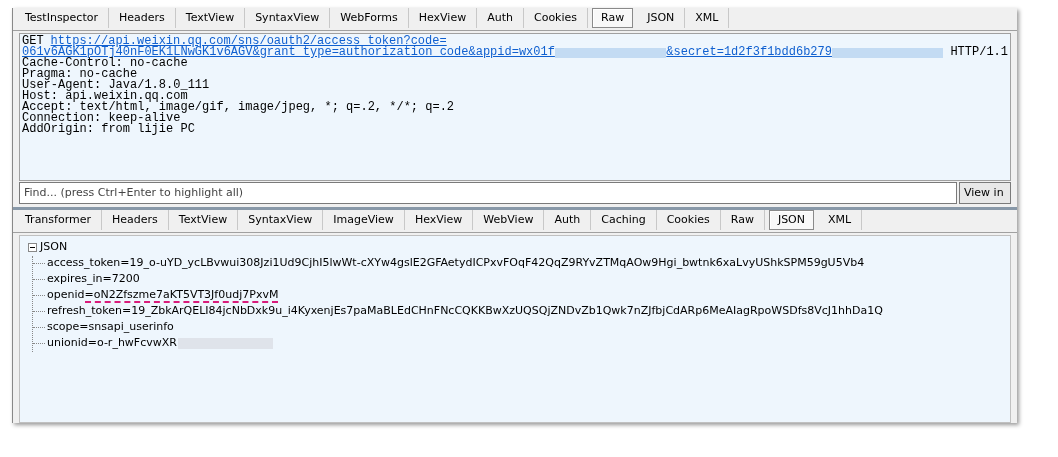 This screenshot has height=457, width=1058. What do you see at coordinates (369, 17) in the screenshot?
I see `tab: WebForms` at bounding box center [369, 17].